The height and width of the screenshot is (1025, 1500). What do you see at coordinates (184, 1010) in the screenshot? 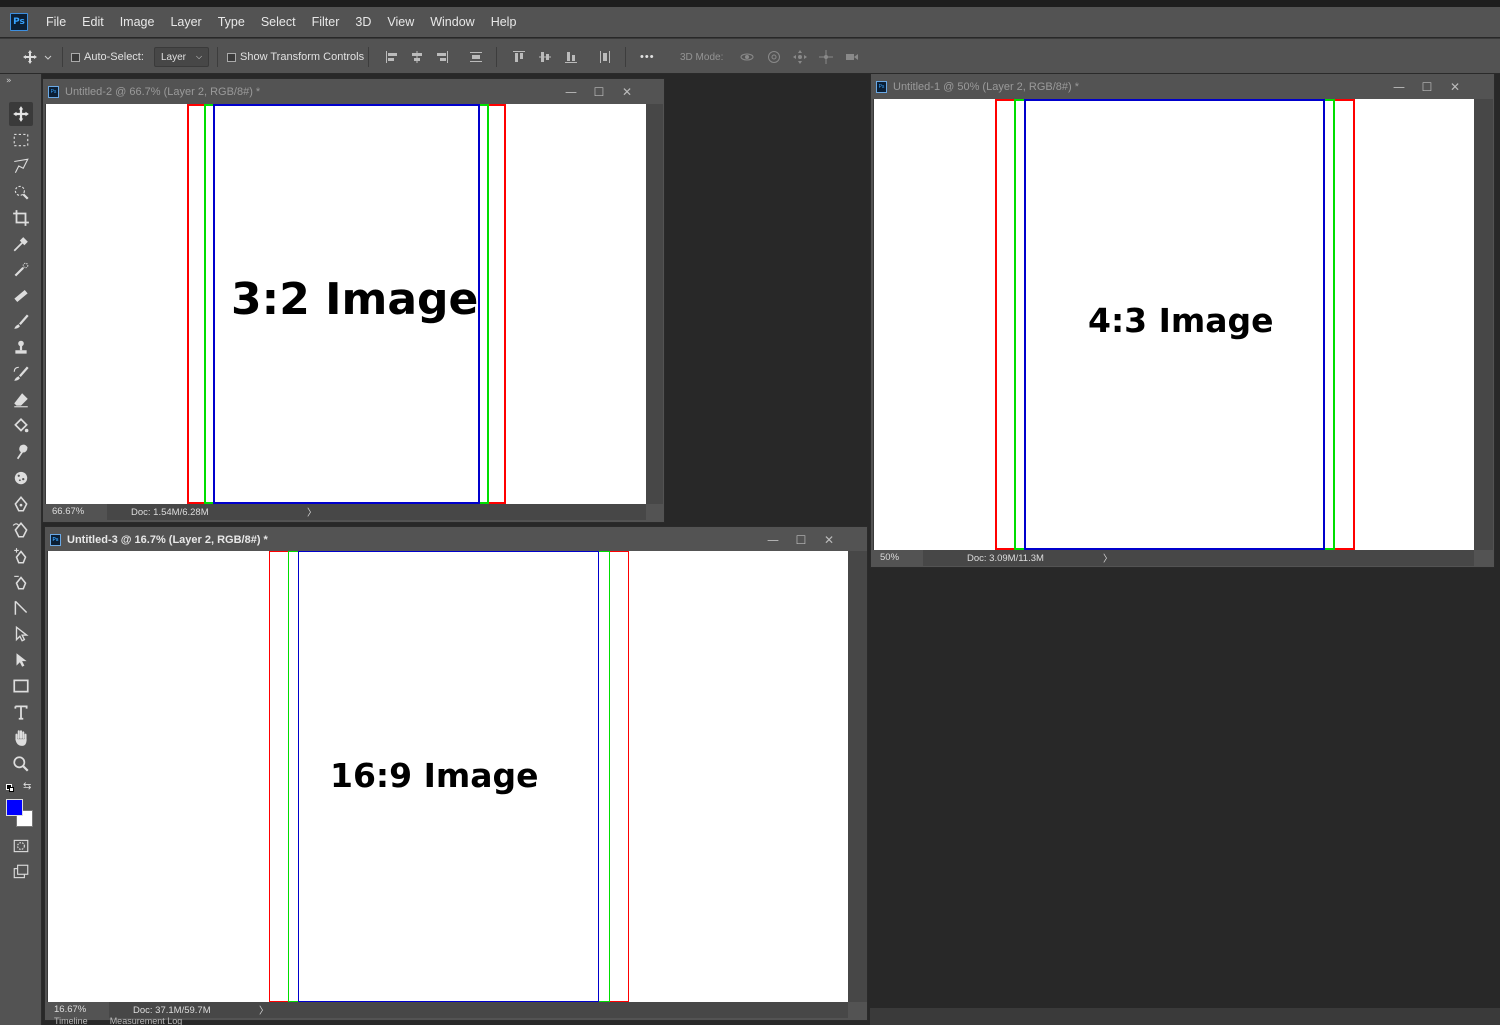
I see `doc-size-info: Doc: 37.1M/59.7M` at bounding box center [184, 1010].